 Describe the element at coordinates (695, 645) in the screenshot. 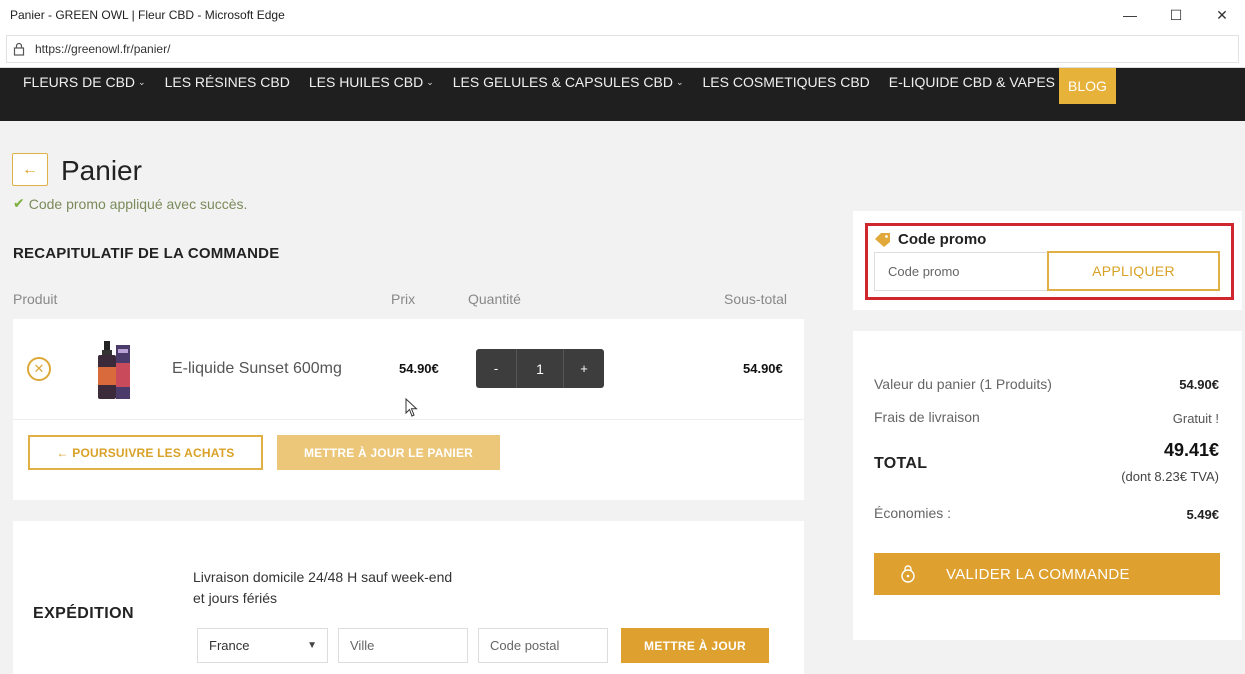

I see `update-shipping-button: METTRE À JOUR` at that location.